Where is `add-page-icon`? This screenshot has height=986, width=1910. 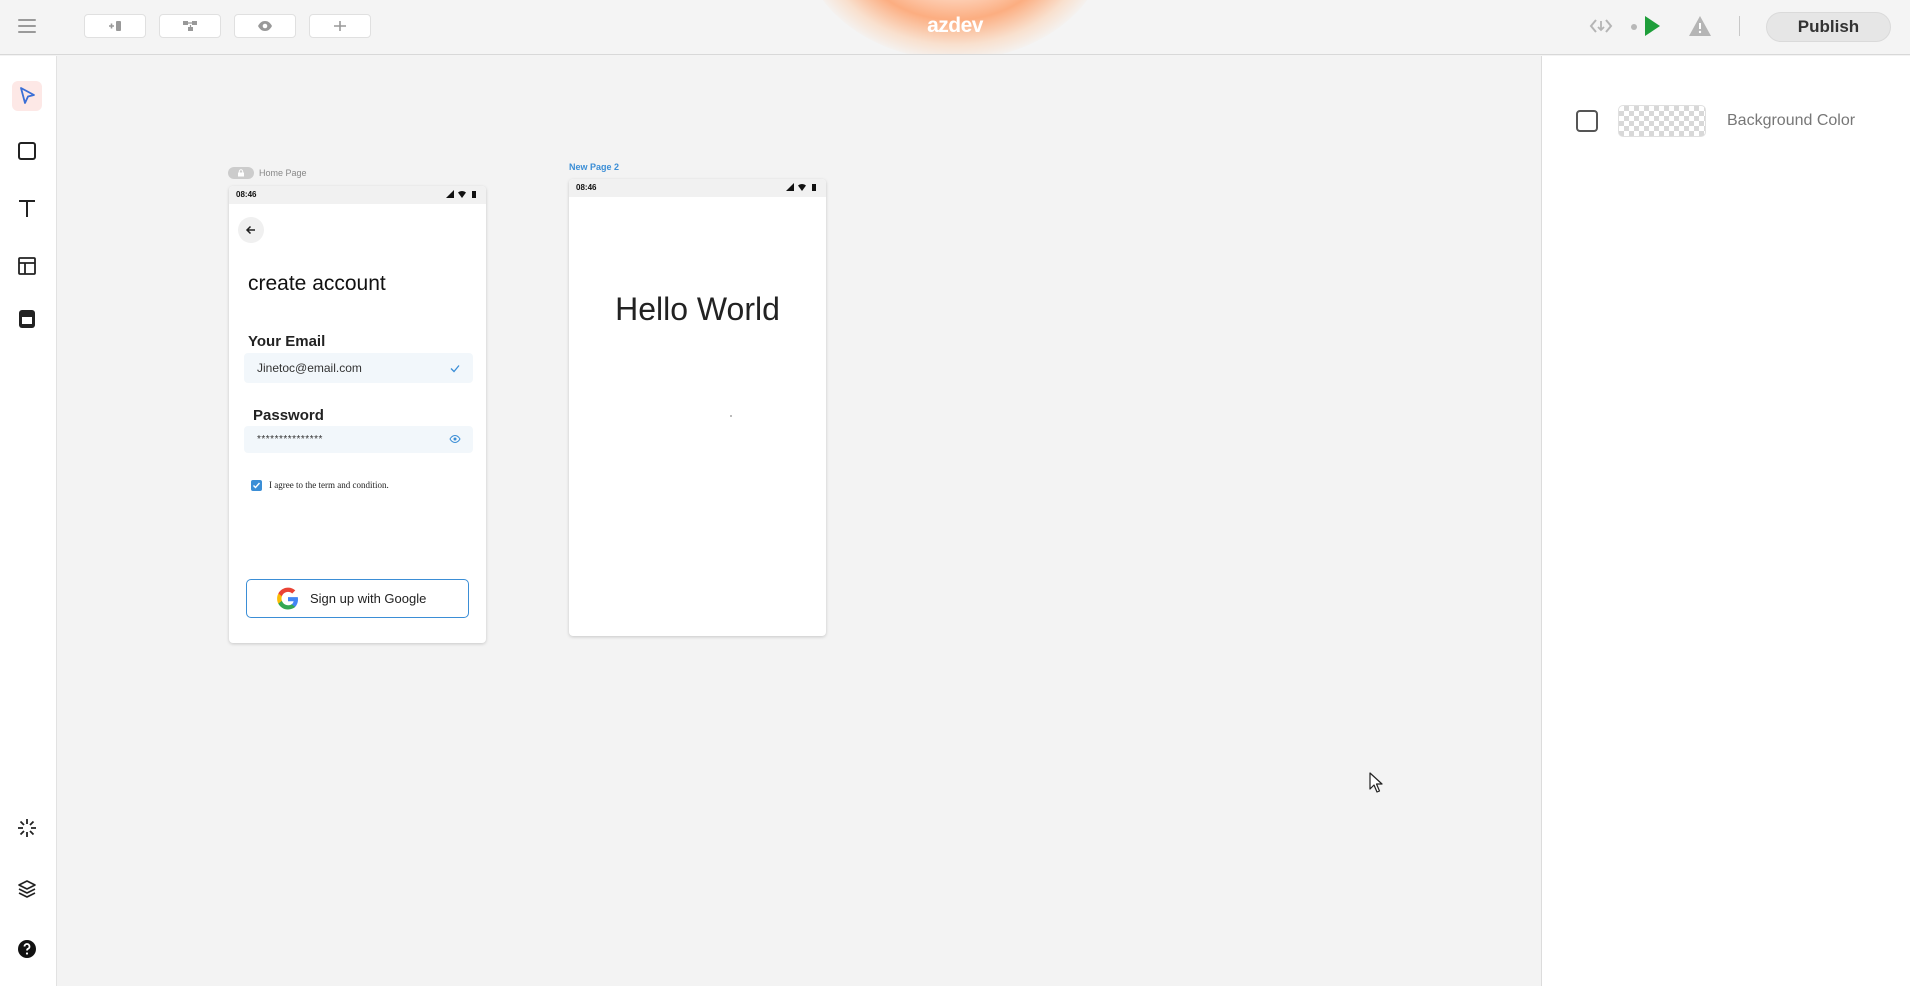 add-page-icon is located at coordinates (115, 26).